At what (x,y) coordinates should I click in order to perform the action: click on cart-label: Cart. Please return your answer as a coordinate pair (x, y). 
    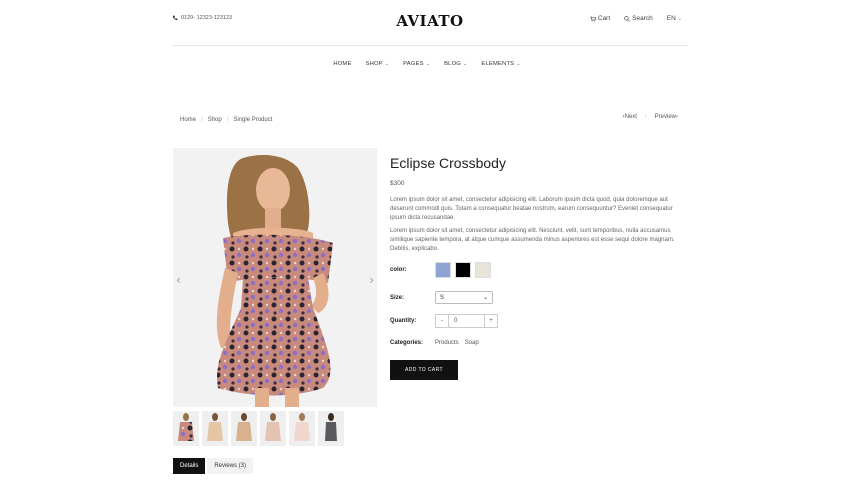
    Looking at the image, I should click on (604, 18).